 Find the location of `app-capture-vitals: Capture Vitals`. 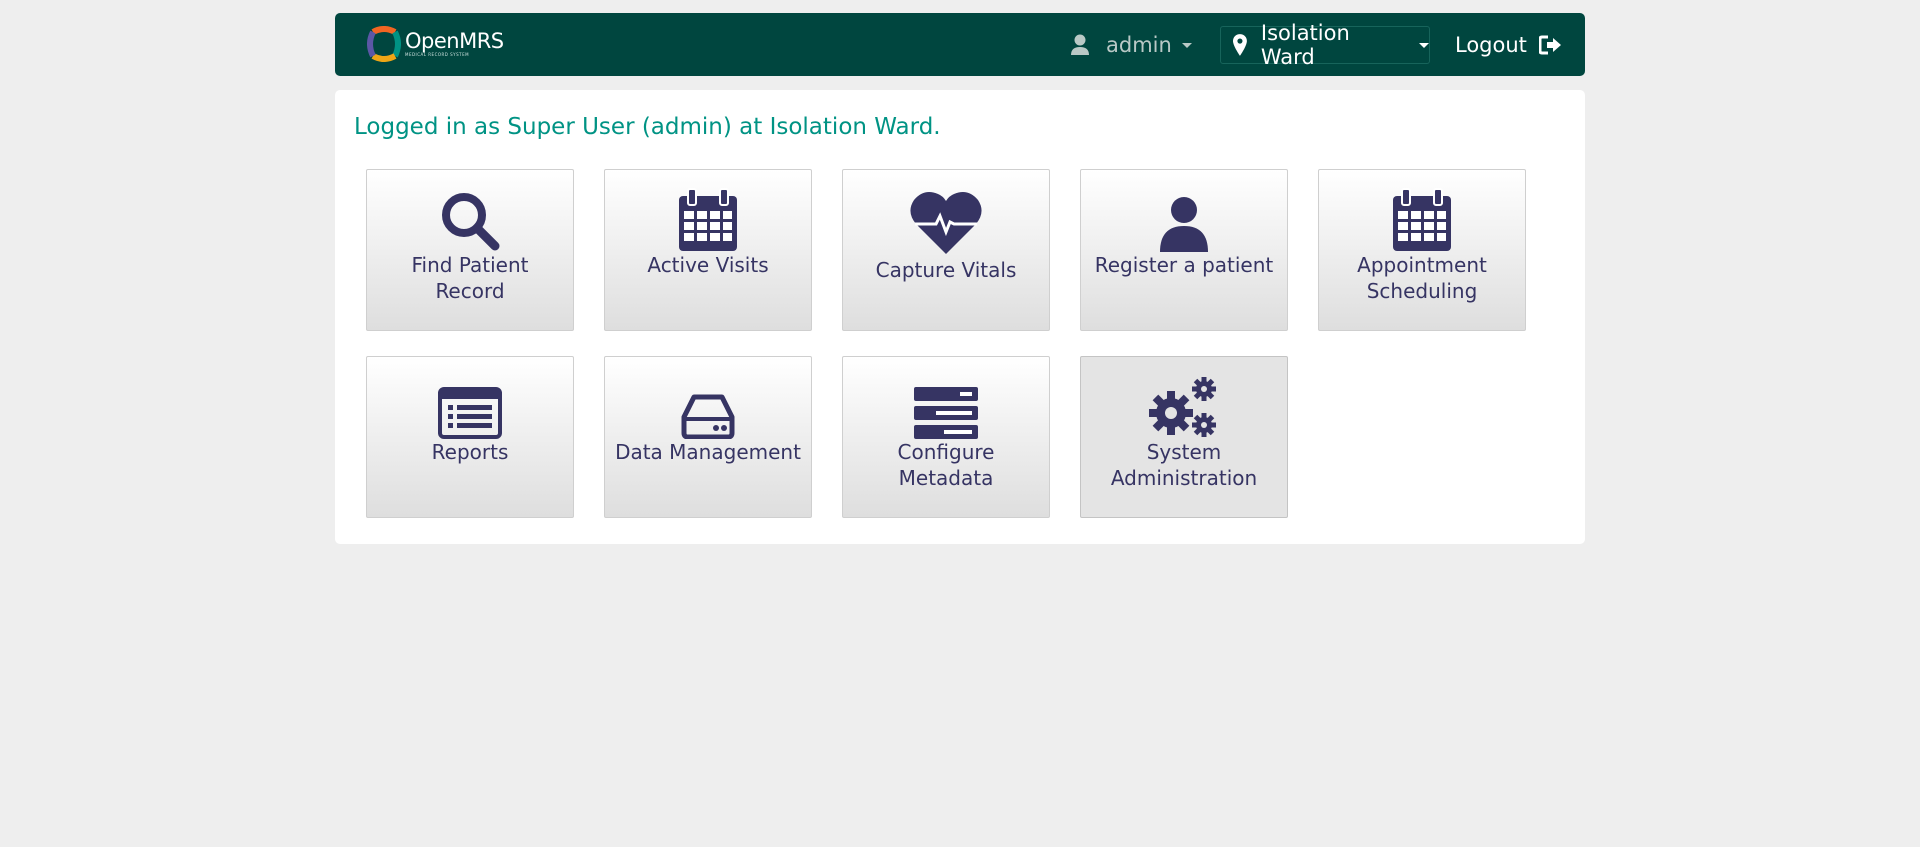

app-capture-vitals: Capture Vitals is located at coordinates (946, 250).